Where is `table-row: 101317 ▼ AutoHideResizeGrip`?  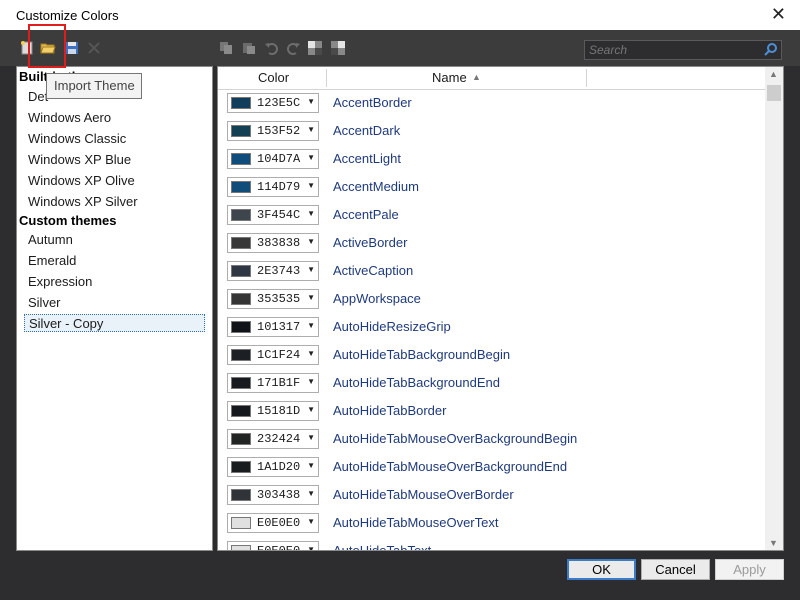
table-row: 101317 ▼ AutoHideResizeGrip is located at coordinates (491, 327).